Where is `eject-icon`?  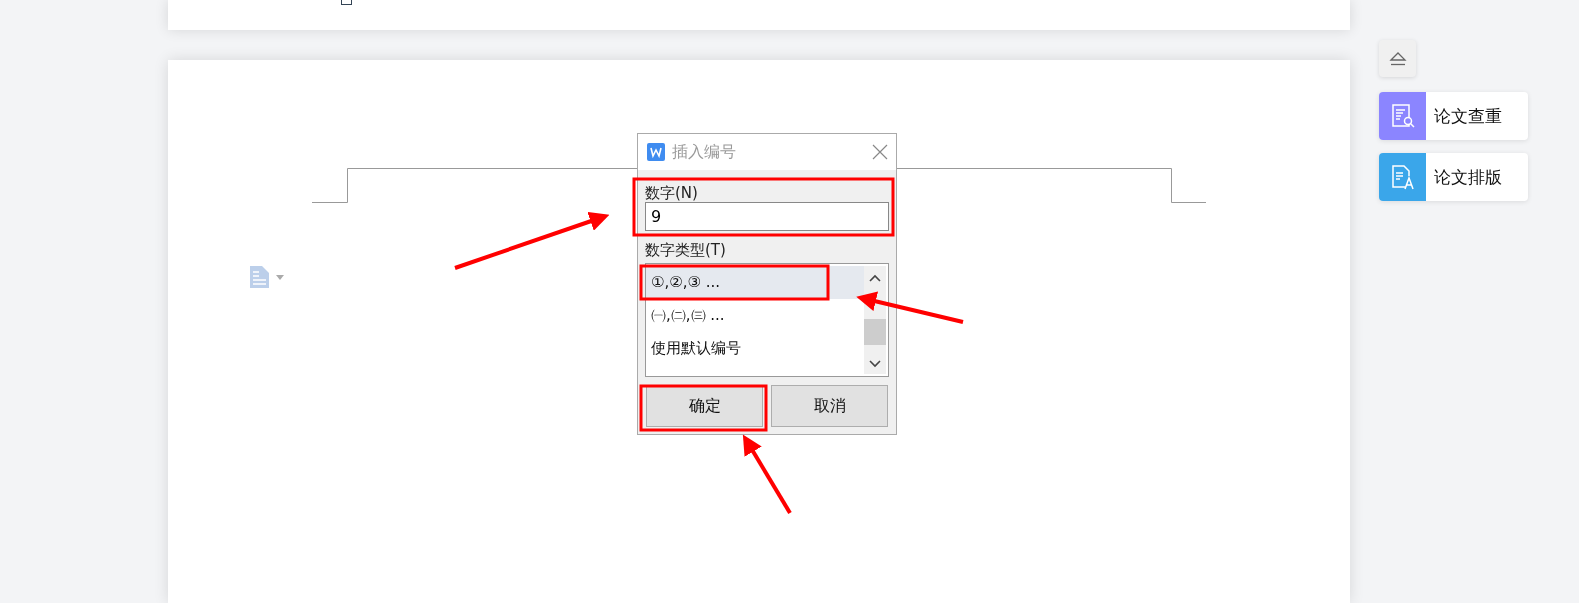
eject-icon is located at coordinates (1397, 58).